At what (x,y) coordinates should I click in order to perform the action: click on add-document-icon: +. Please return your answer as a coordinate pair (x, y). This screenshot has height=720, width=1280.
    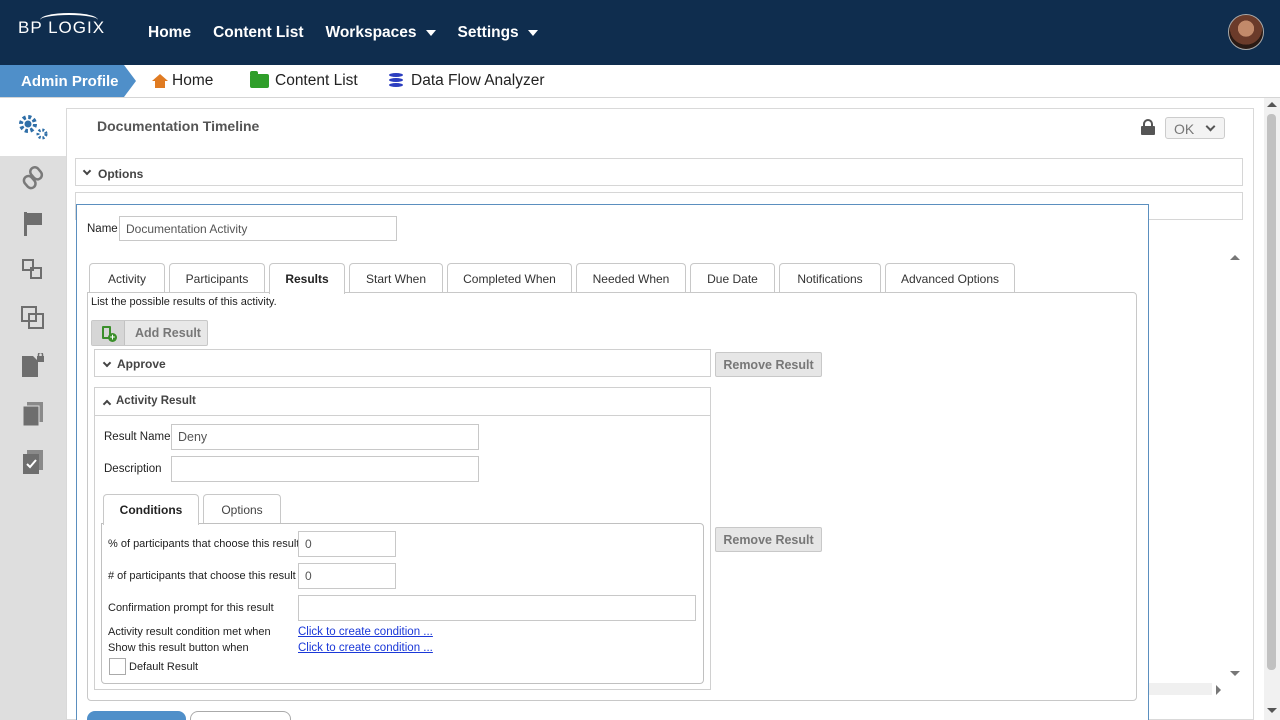
    Looking at the image, I should click on (108, 333).